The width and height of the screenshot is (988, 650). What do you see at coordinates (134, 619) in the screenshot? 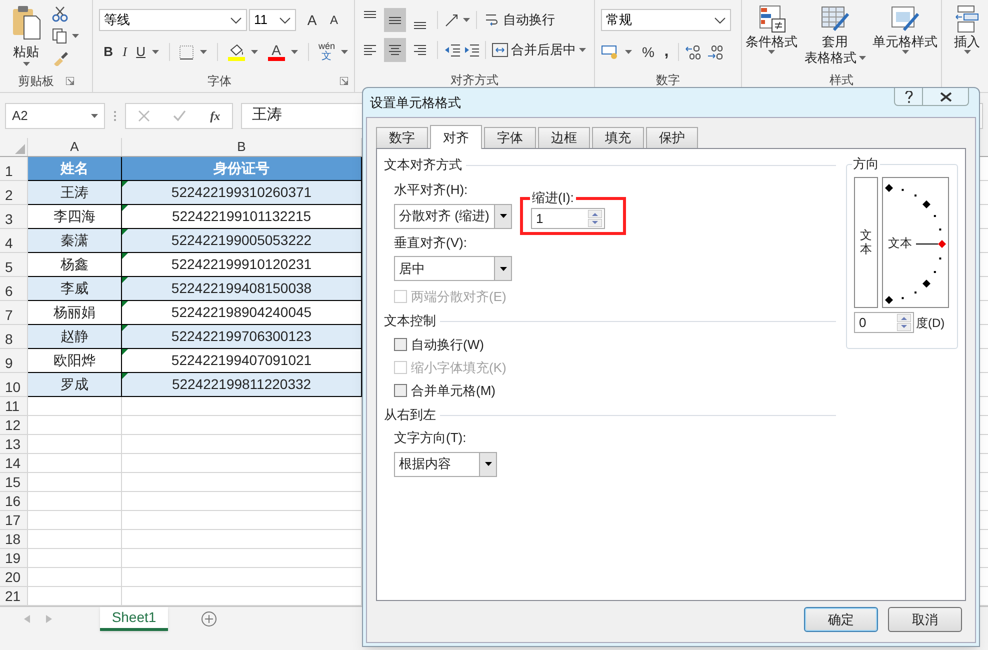
I see `sheet-tab: Sheet1` at bounding box center [134, 619].